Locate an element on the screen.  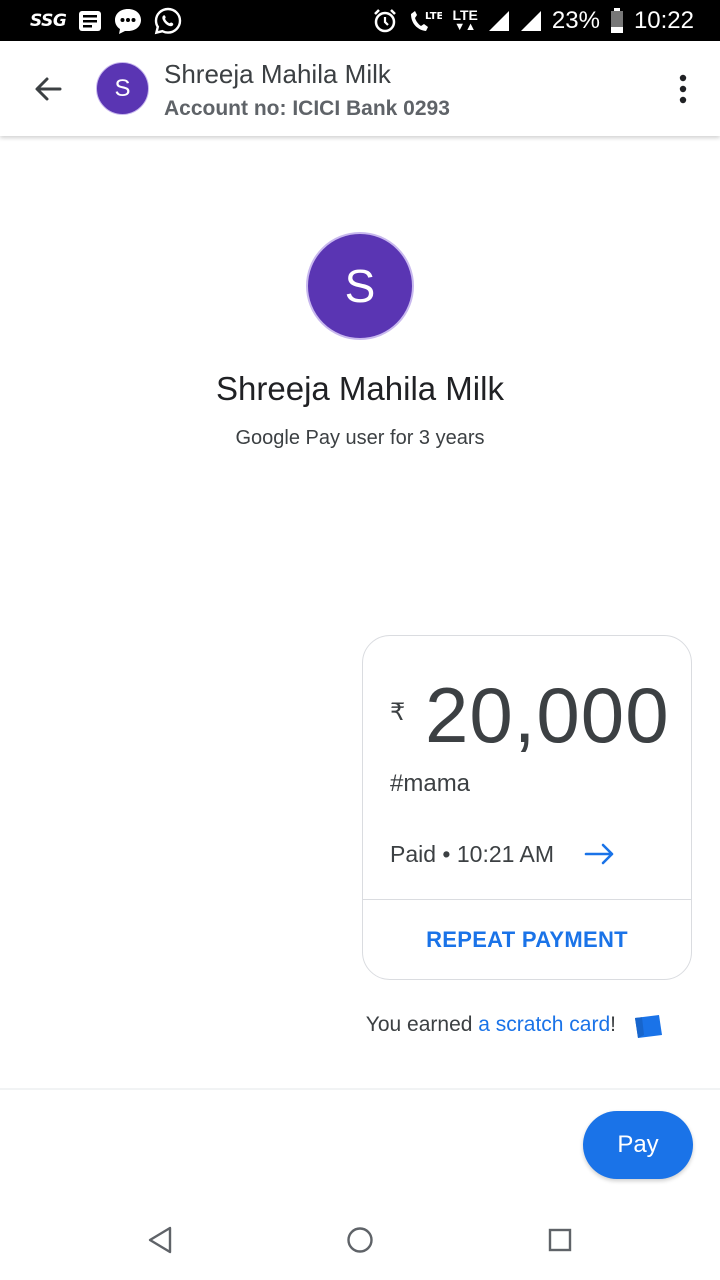
status-bar-right: LTE LTE ▼▲ 23% 10:22 is located at coordinates (533, 20).